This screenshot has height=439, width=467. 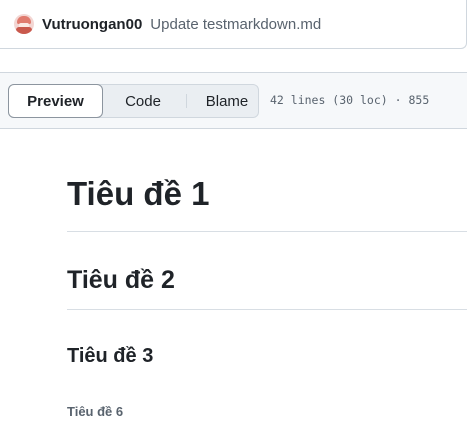 I want to click on heading-3: Tiêu đề 3, so click(x=110, y=356).